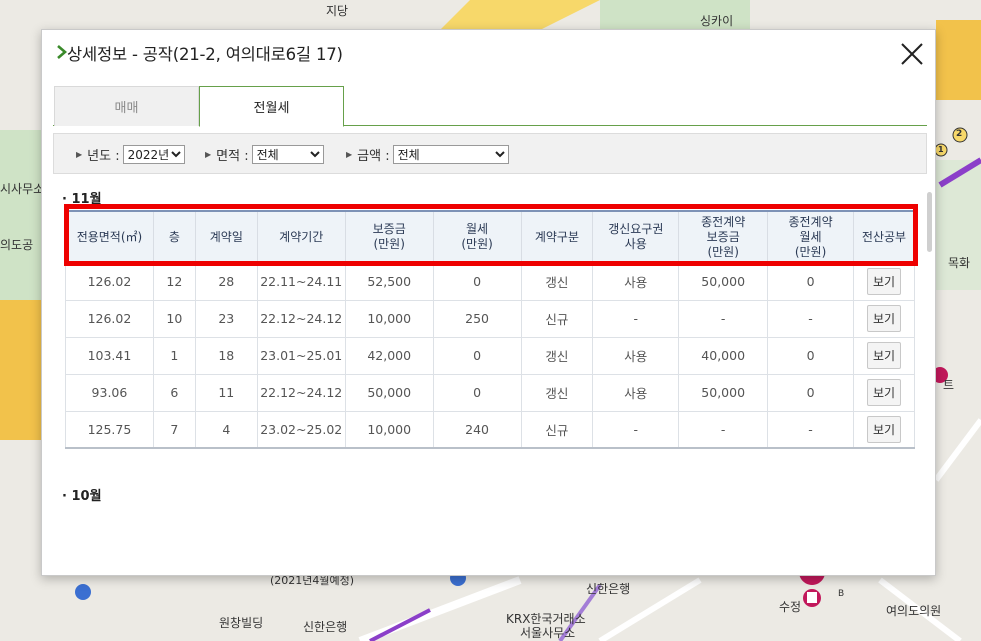  What do you see at coordinates (477, 429) in the screenshot?
I see `cell-monthly: 240` at bounding box center [477, 429].